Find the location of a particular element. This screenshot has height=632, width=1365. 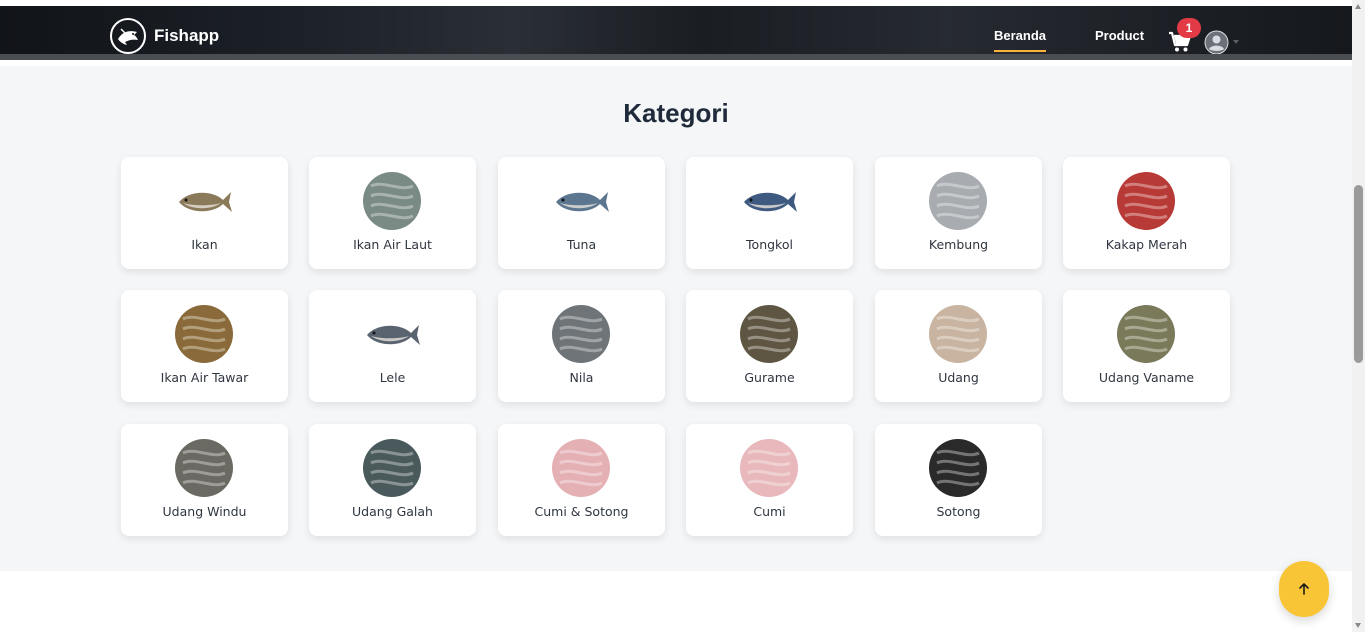

category-label: Tuna is located at coordinates (581, 244).